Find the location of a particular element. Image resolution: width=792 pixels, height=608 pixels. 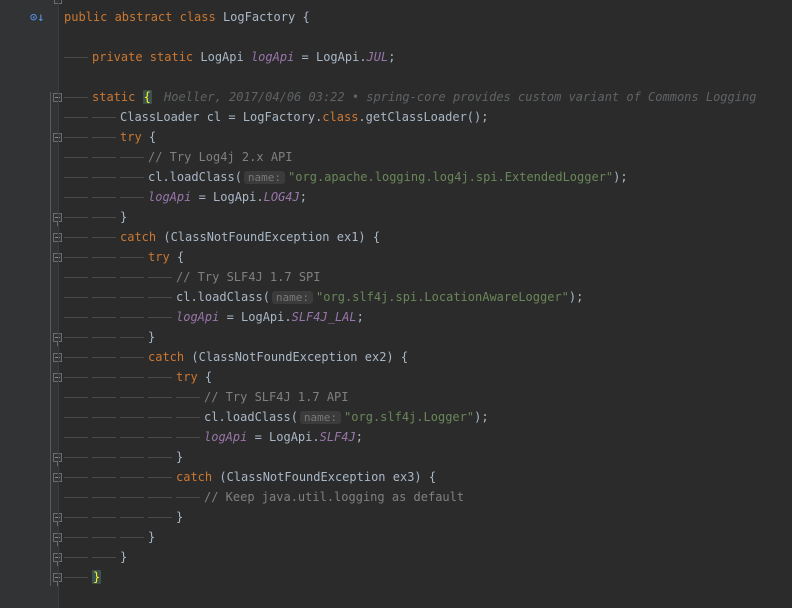

code-line: public abstract class LogFactory { is located at coordinates (396, 17).